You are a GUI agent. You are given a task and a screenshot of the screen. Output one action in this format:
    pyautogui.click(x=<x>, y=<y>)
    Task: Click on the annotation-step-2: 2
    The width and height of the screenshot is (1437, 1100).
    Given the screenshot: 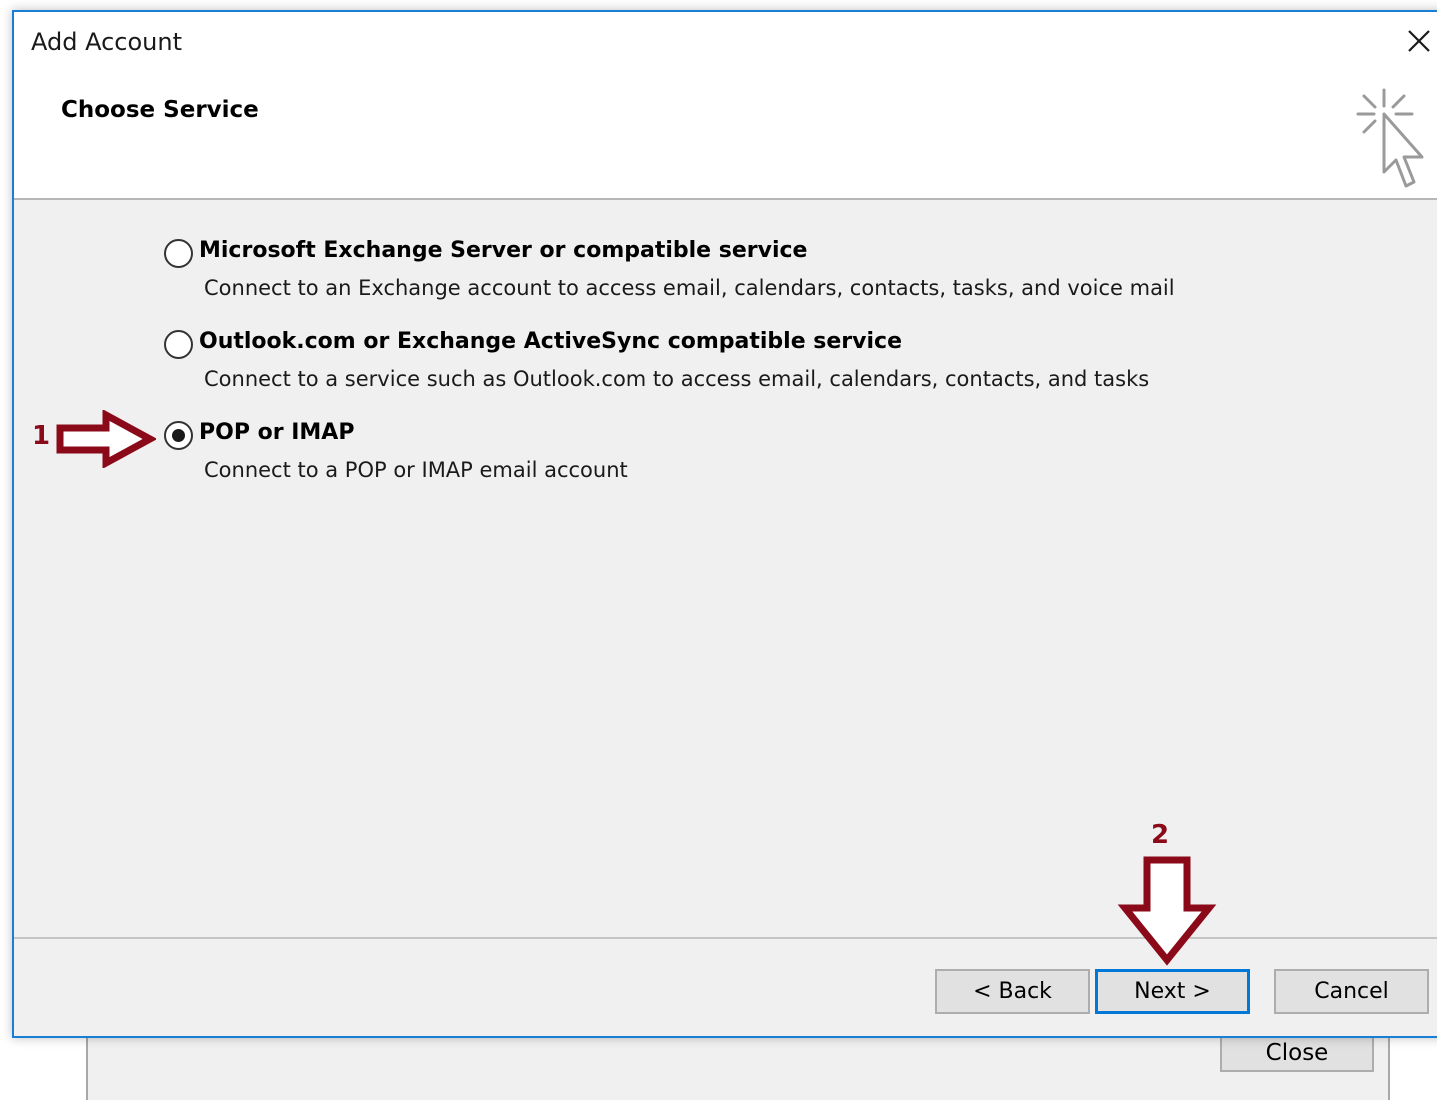 What is the action you would take?
    pyautogui.click(x=1160, y=835)
    